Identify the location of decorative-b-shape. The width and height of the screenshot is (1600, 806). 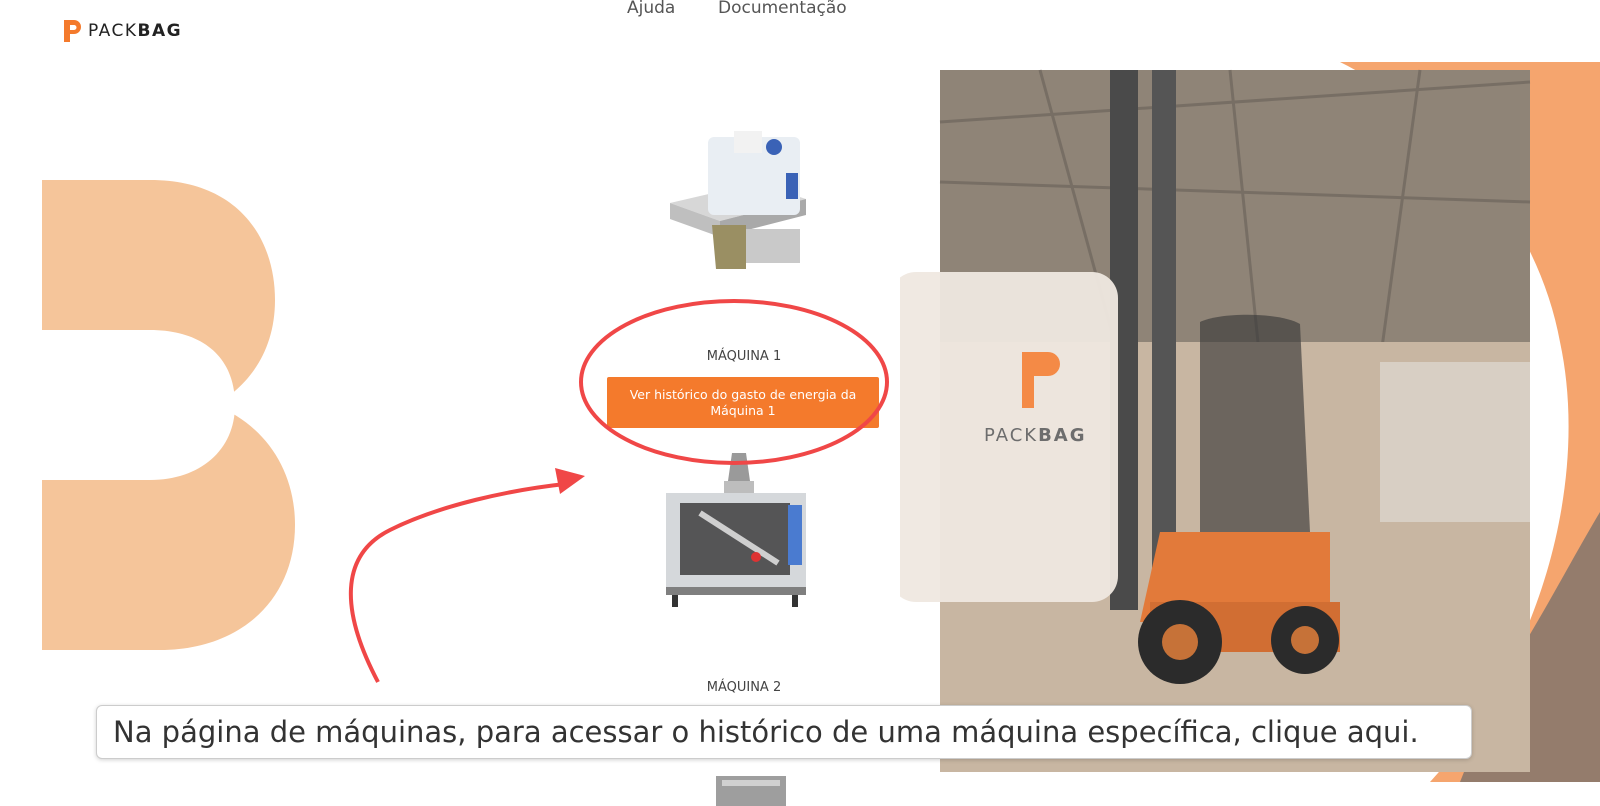
(147, 415).